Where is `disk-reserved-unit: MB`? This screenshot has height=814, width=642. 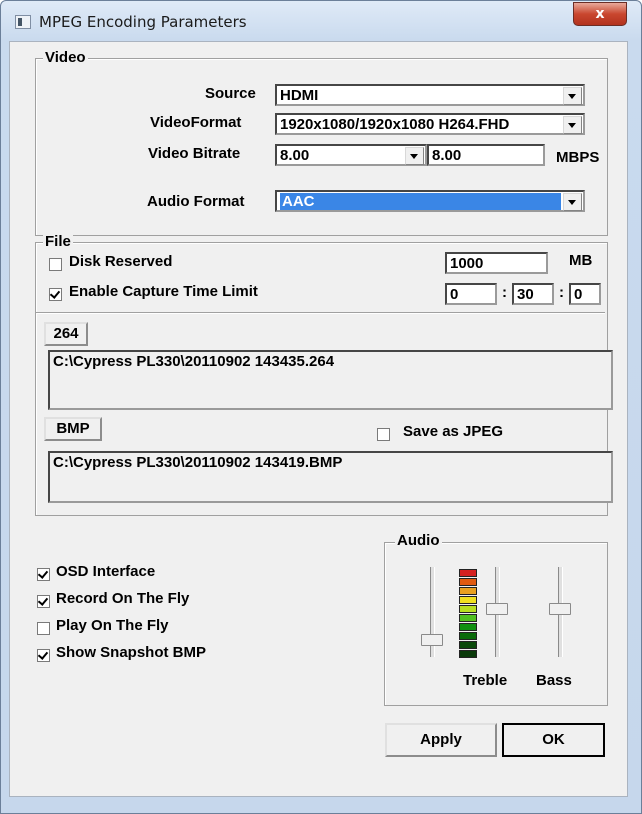 disk-reserved-unit: MB is located at coordinates (581, 260).